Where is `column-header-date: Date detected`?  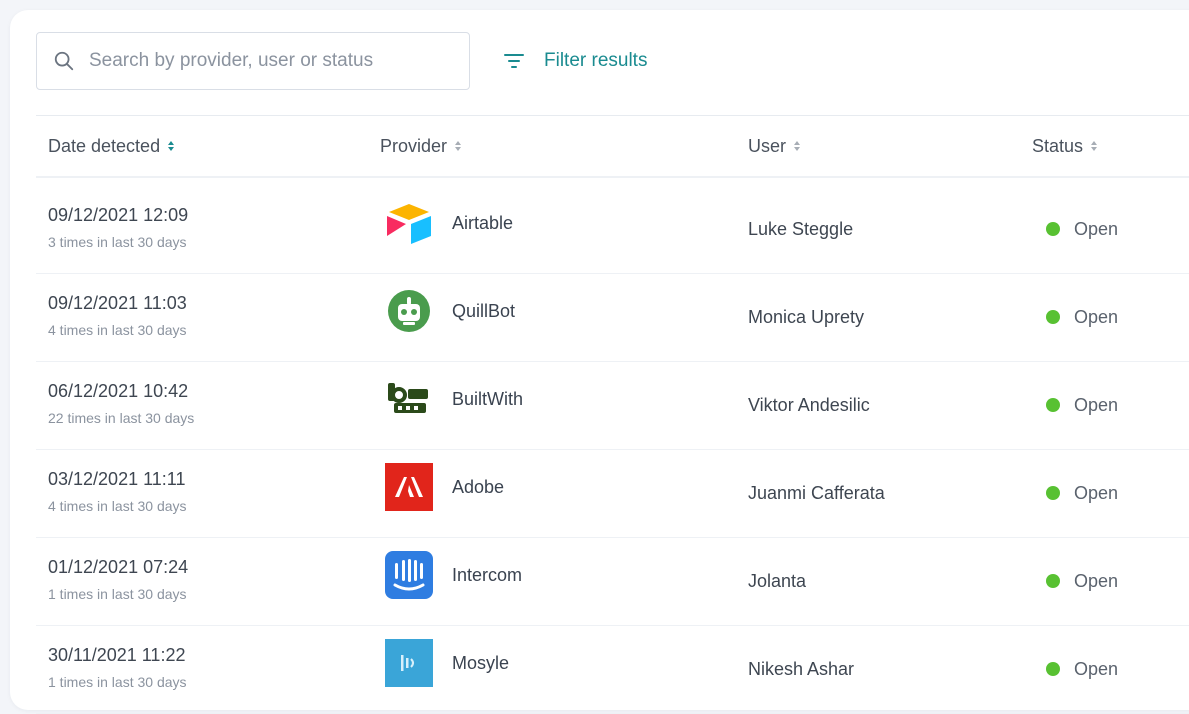 column-header-date: Date detected is located at coordinates (111, 146).